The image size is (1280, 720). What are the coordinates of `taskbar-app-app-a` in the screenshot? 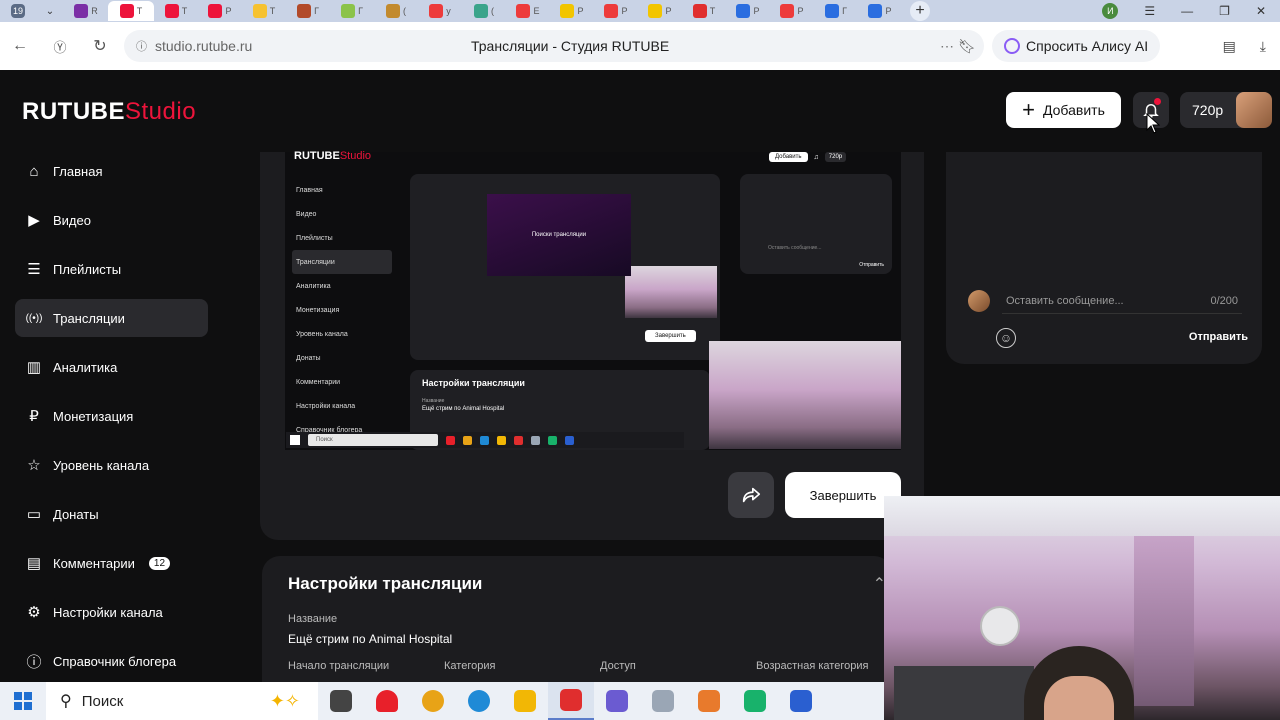 It's located at (617, 701).